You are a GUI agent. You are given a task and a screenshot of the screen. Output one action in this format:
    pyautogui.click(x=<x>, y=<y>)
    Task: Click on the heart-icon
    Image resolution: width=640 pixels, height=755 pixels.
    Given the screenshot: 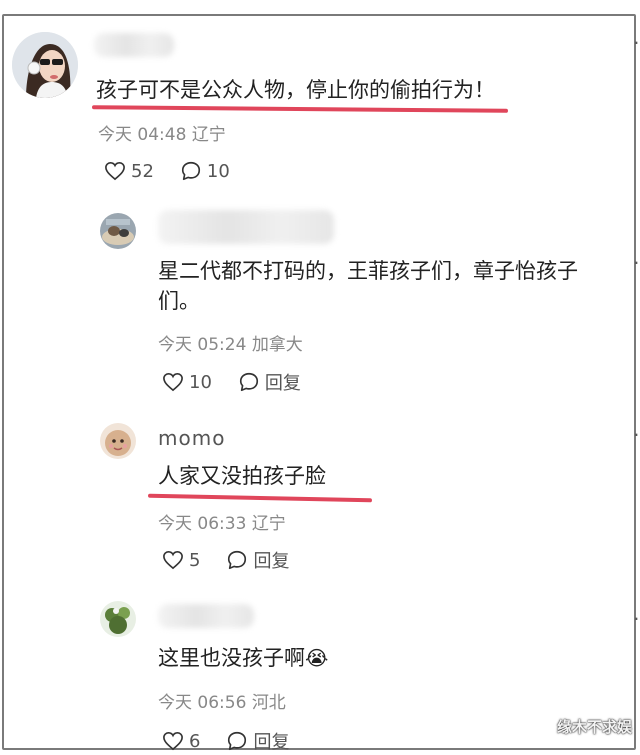 What is the action you would take?
    pyautogui.click(x=173, y=741)
    